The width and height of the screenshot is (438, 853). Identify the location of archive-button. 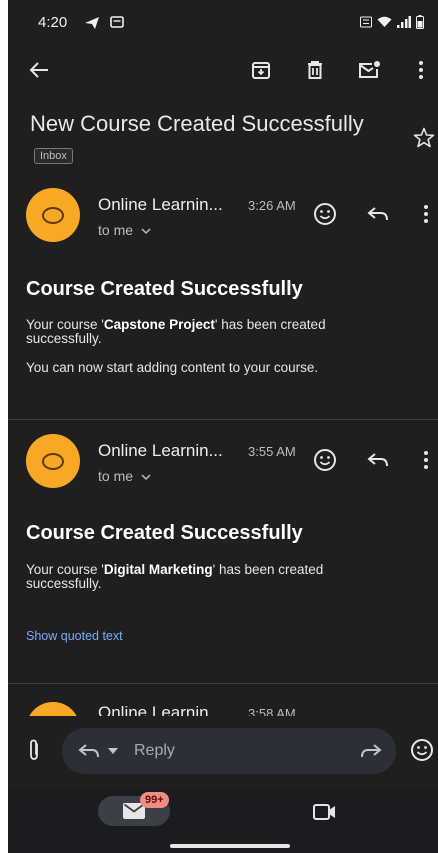
(261, 70).